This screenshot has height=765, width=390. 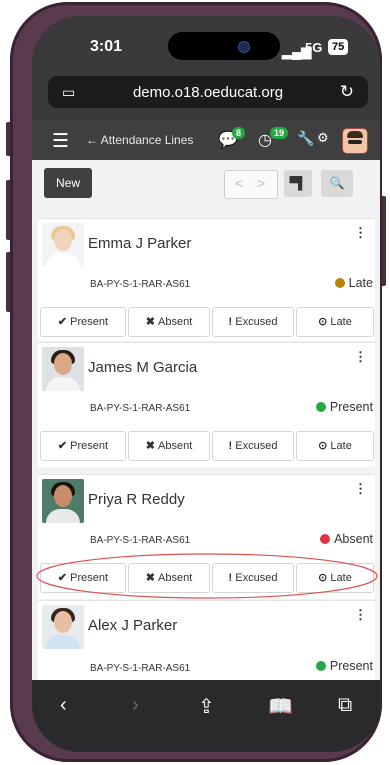 What do you see at coordinates (280, 706) in the screenshot?
I see `book-icon: 📖` at bounding box center [280, 706].